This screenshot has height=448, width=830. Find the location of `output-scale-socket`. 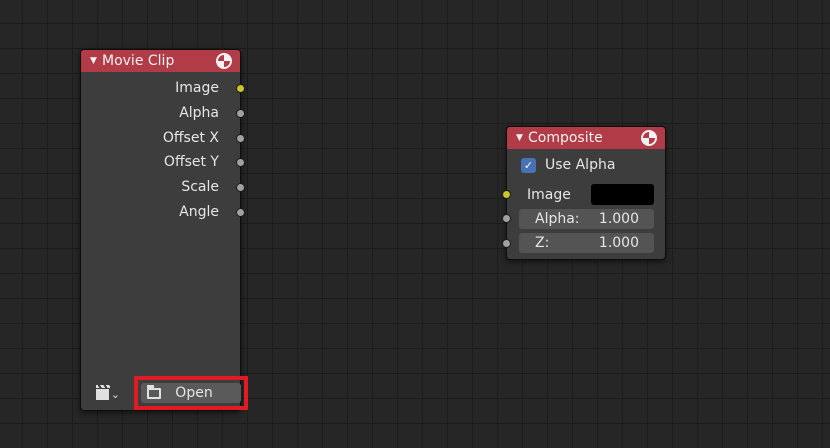

output-scale-socket is located at coordinates (240, 187).